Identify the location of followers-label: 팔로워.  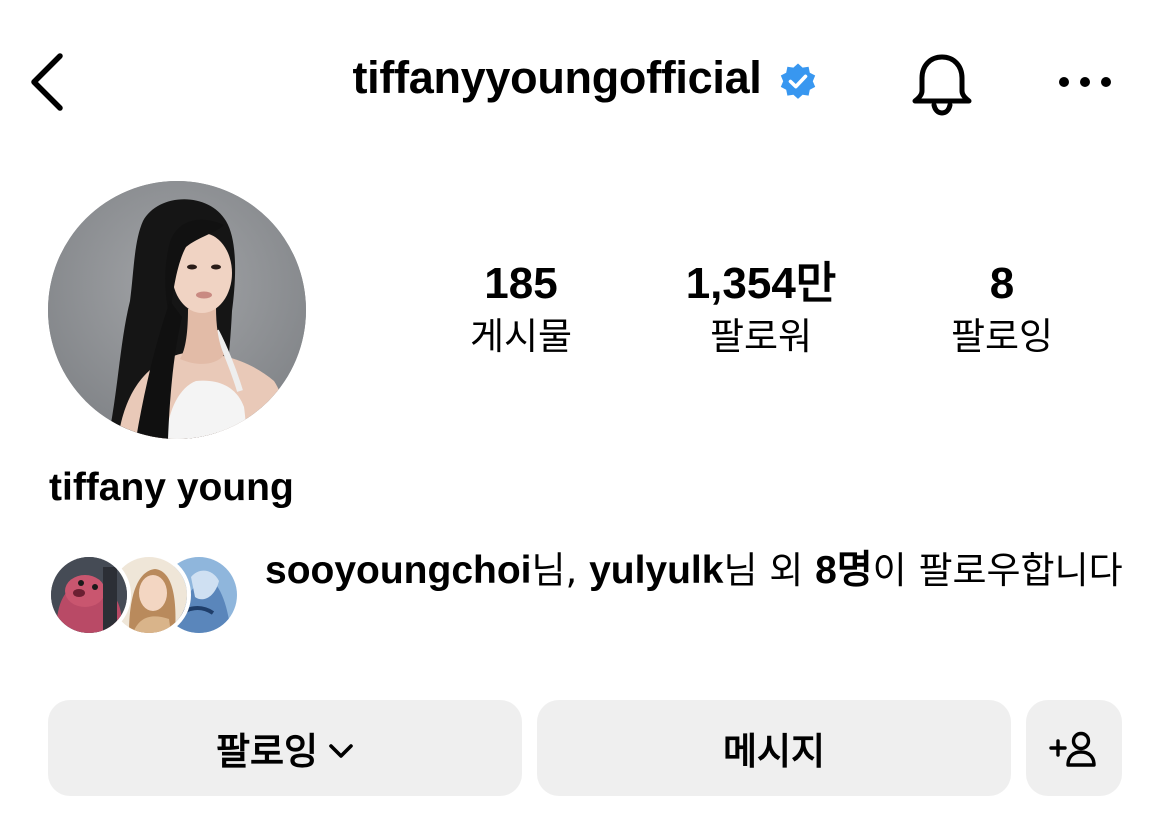
(761, 336).